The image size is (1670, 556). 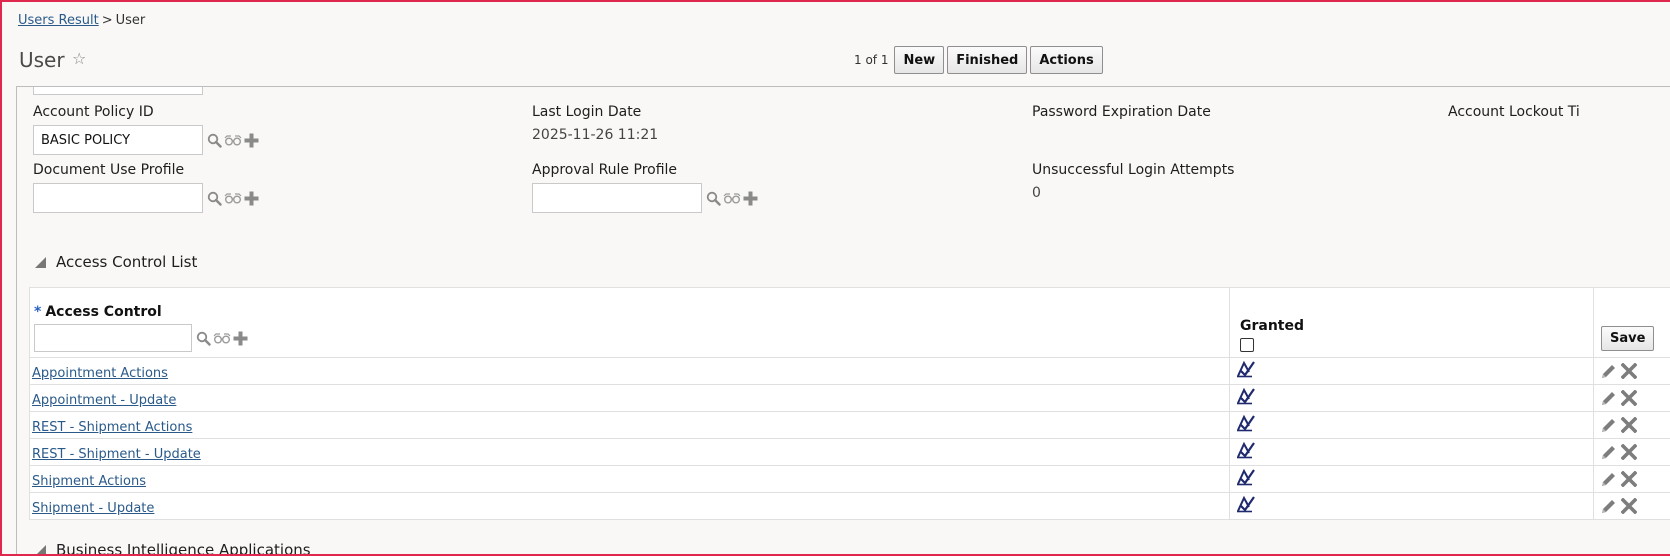 I want to click on save-button: Save, so click(x=1628, y=338).